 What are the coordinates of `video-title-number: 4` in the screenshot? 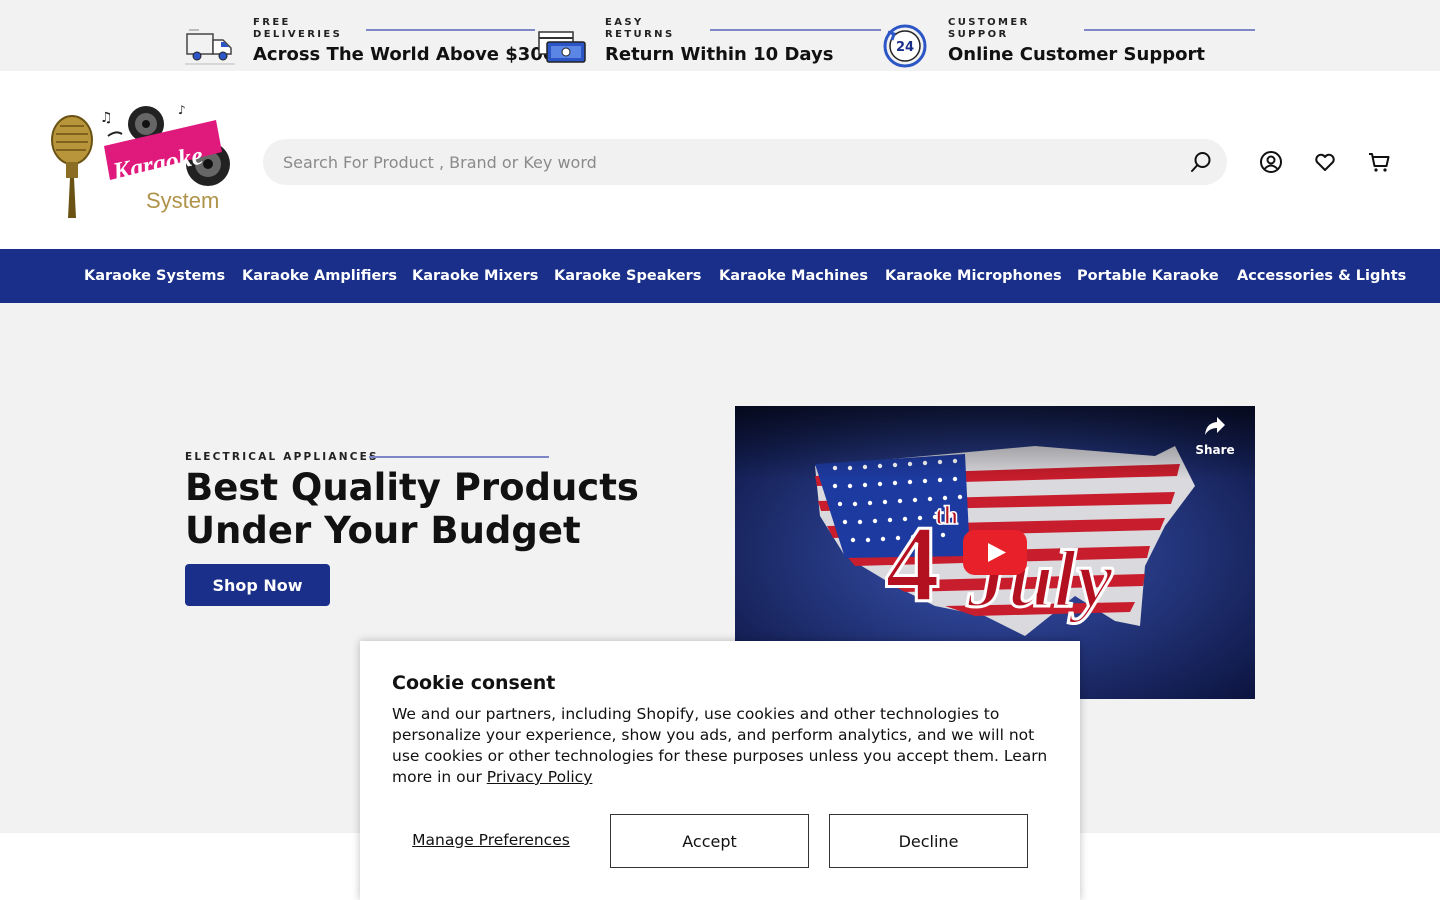 It's located at (912, 564).